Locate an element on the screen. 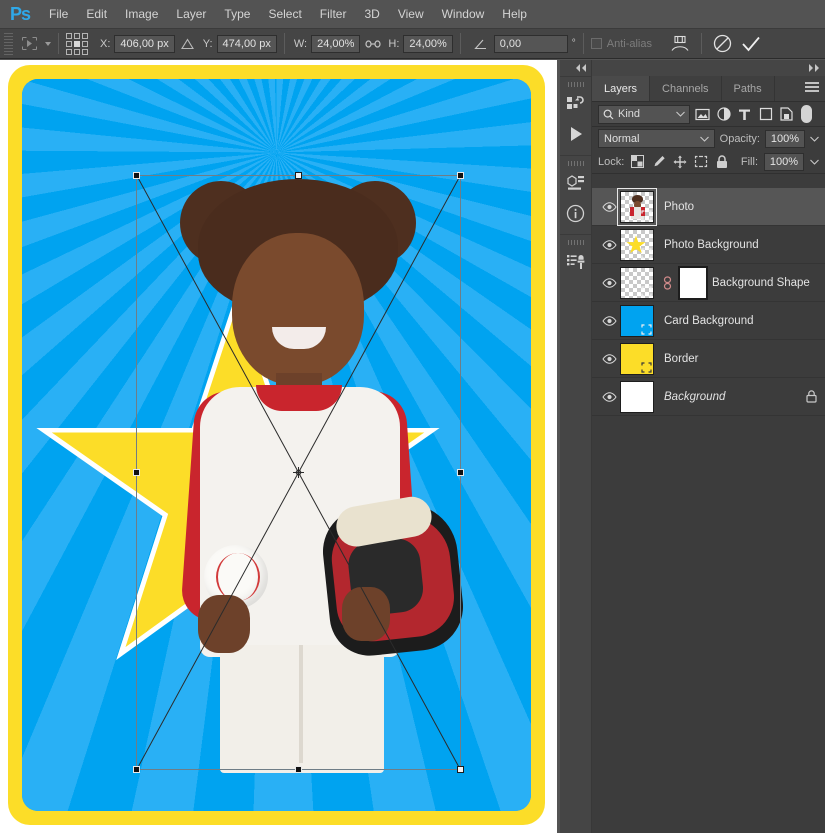 Image resolution: width=825 pixels, height=833 pixels. table-row: Photo is located at coordinates (708, 206).